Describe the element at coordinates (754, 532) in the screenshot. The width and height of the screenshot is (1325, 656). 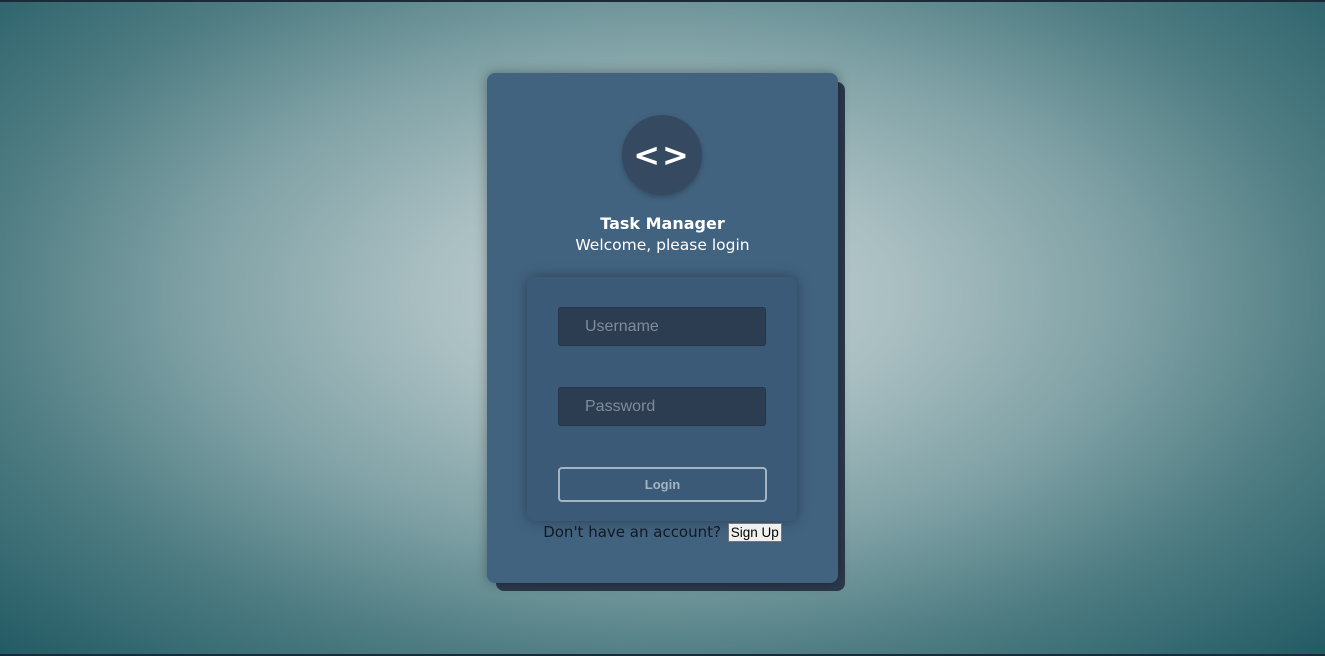
I see `signup-button: Sign Up` at that location.